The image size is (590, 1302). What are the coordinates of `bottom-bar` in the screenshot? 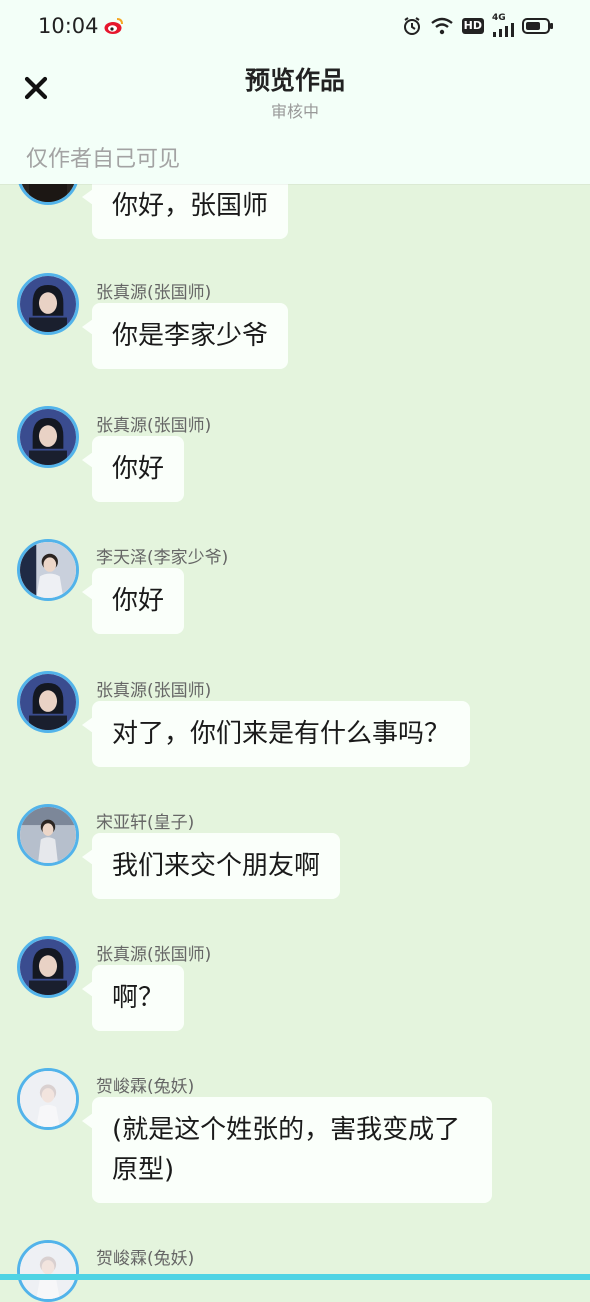 It's located at (295, 1277).